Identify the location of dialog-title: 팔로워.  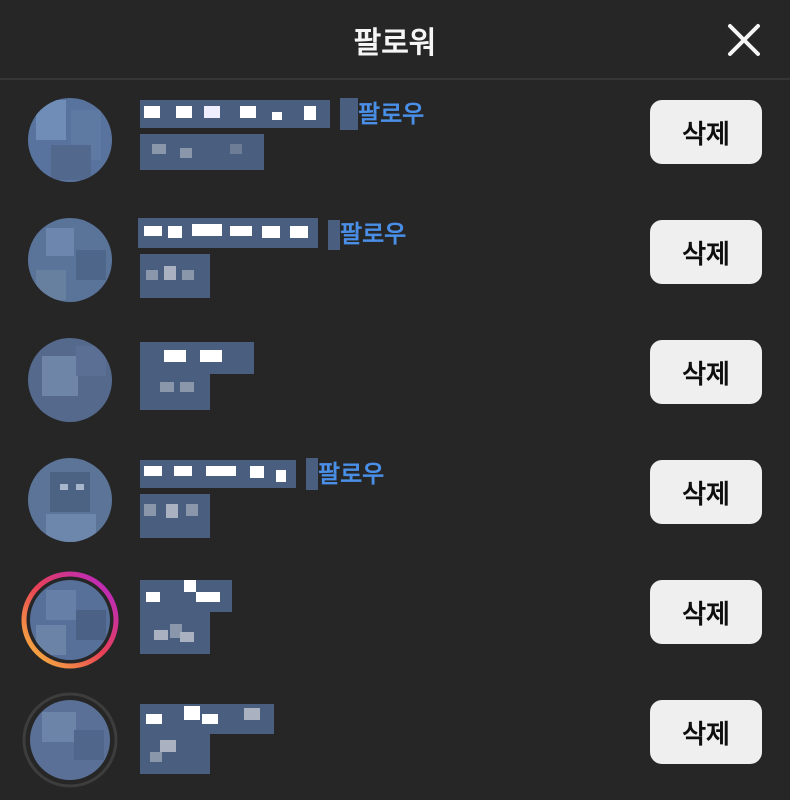
(395, 43).